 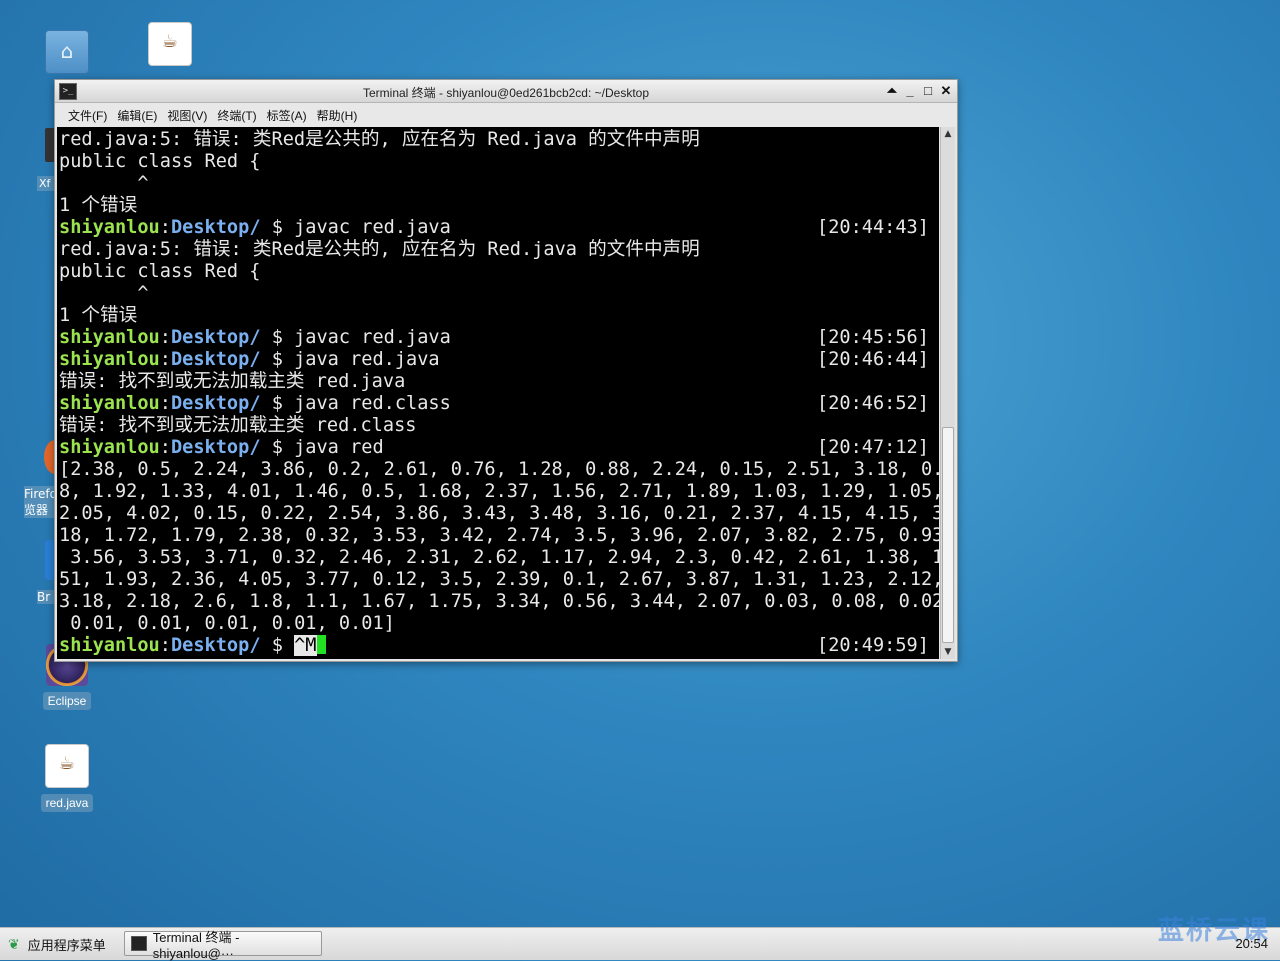 What do you see at coordinates (227, 623) in the screenshot?
I see `output-line: 0.01, 0.01, 0.01, 0.01, 0.01]` at bounding box center [227, 623].